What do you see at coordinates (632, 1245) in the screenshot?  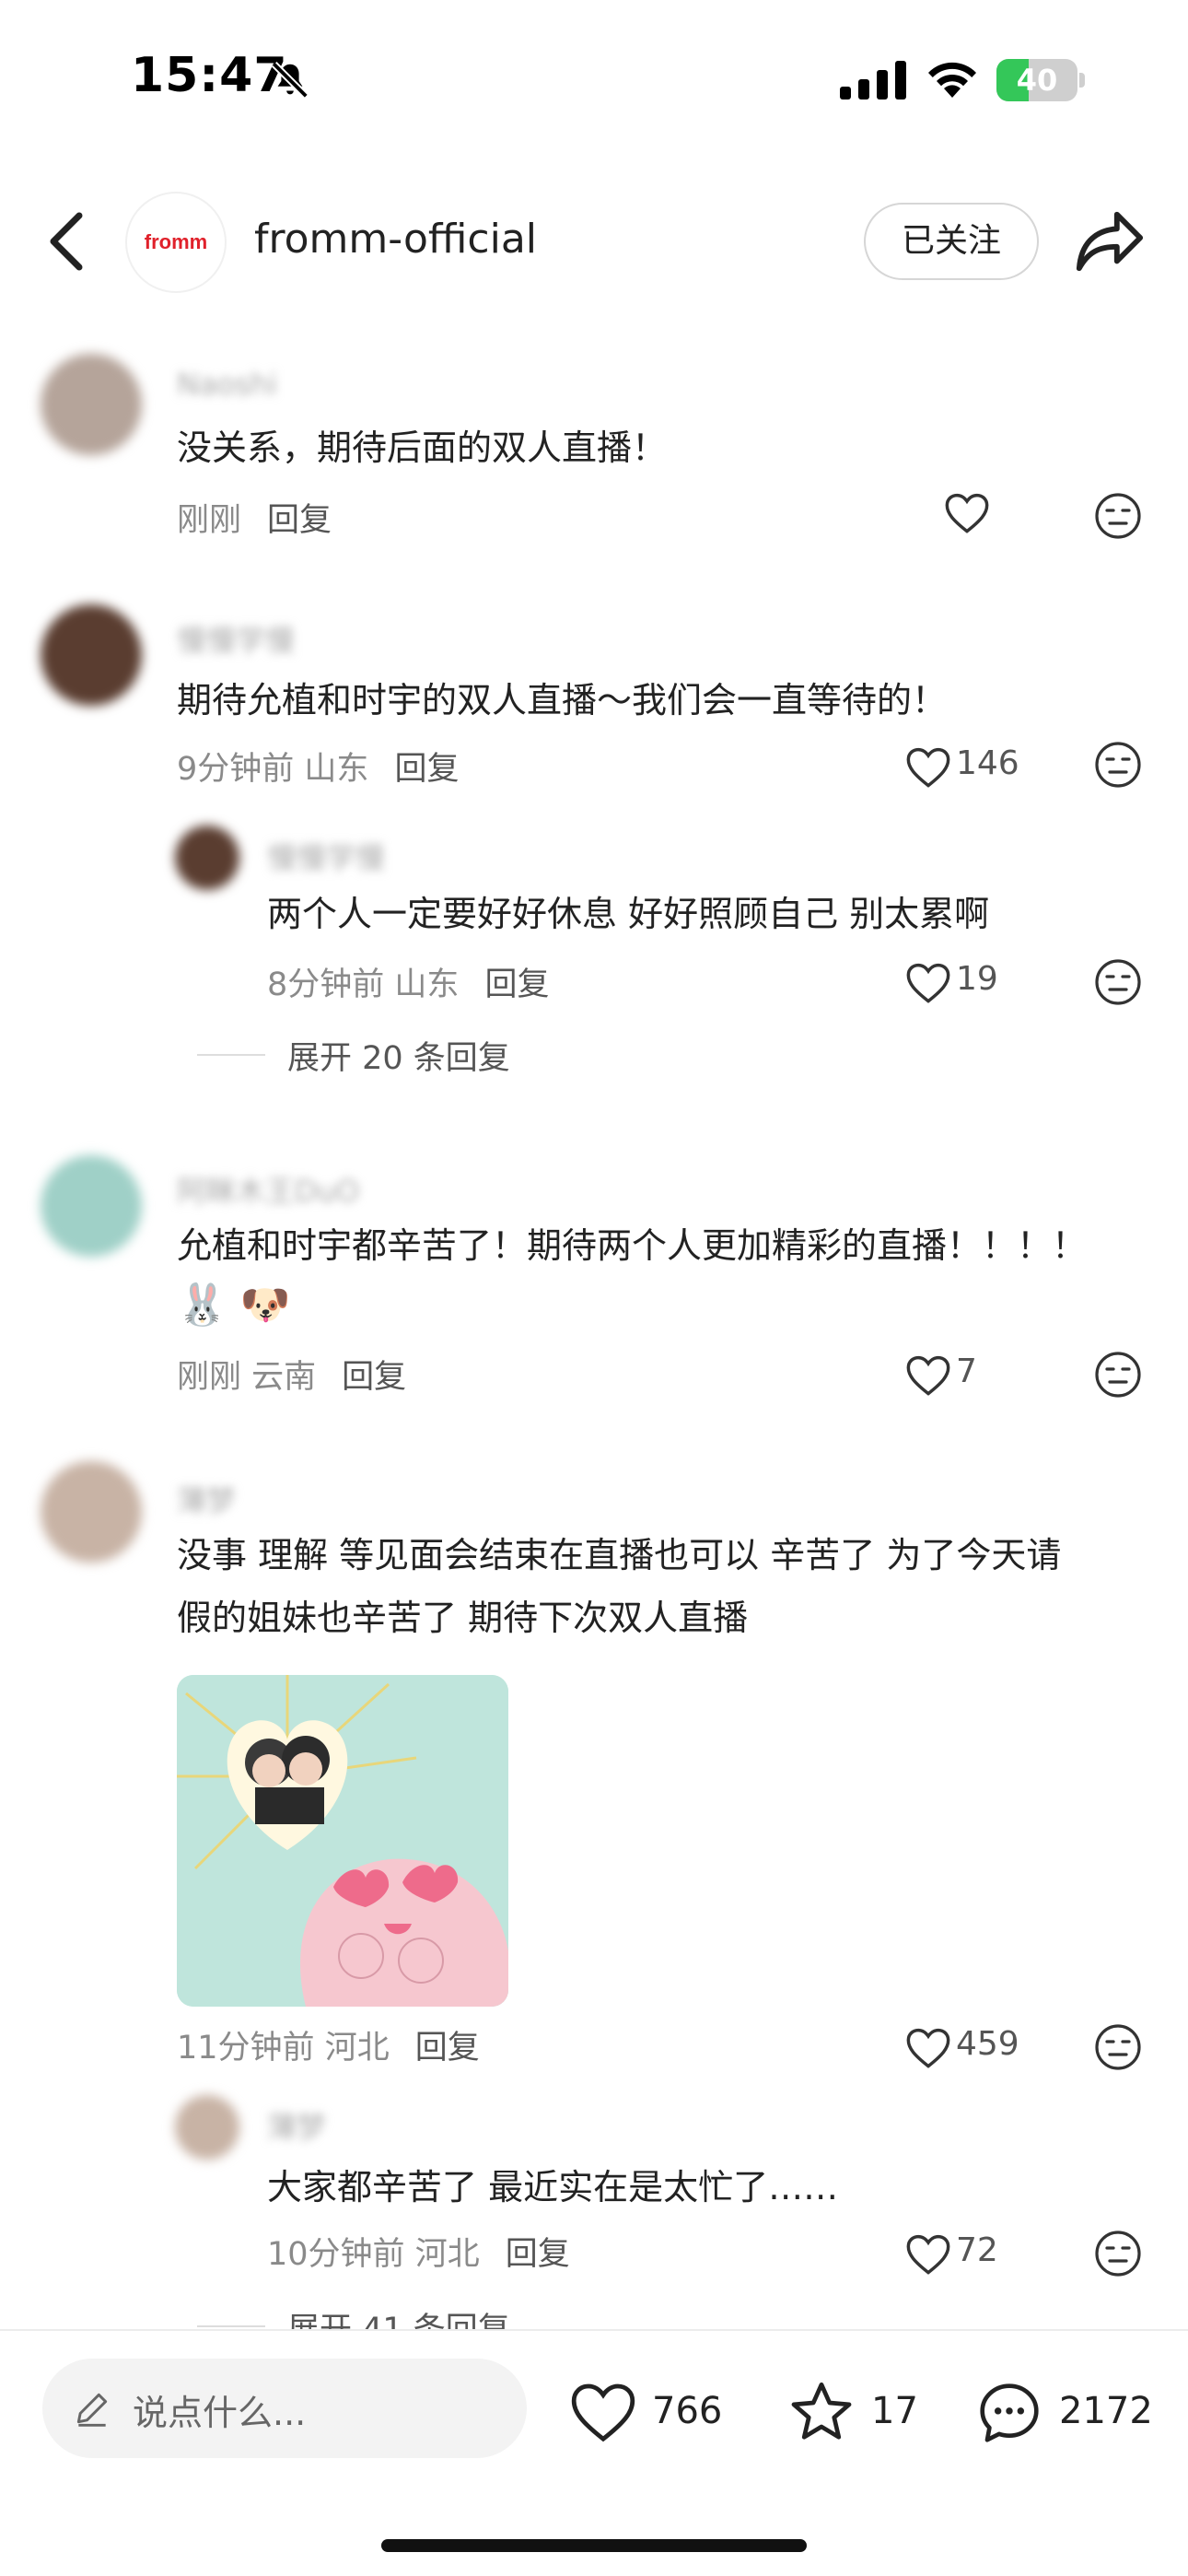 I see `comment-text: 允植和时宇都辛苦了！期待两个人更加精彩的直播！！！！` at bounding box center [632, 1245].